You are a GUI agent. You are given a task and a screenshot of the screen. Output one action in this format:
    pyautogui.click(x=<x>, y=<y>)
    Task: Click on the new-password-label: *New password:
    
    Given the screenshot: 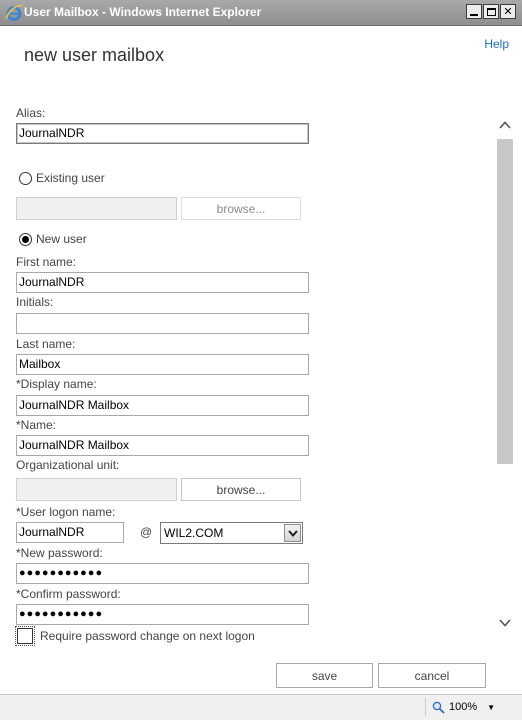 What is the action you would take?
    pyautogui.click(x=59, y=553)
    